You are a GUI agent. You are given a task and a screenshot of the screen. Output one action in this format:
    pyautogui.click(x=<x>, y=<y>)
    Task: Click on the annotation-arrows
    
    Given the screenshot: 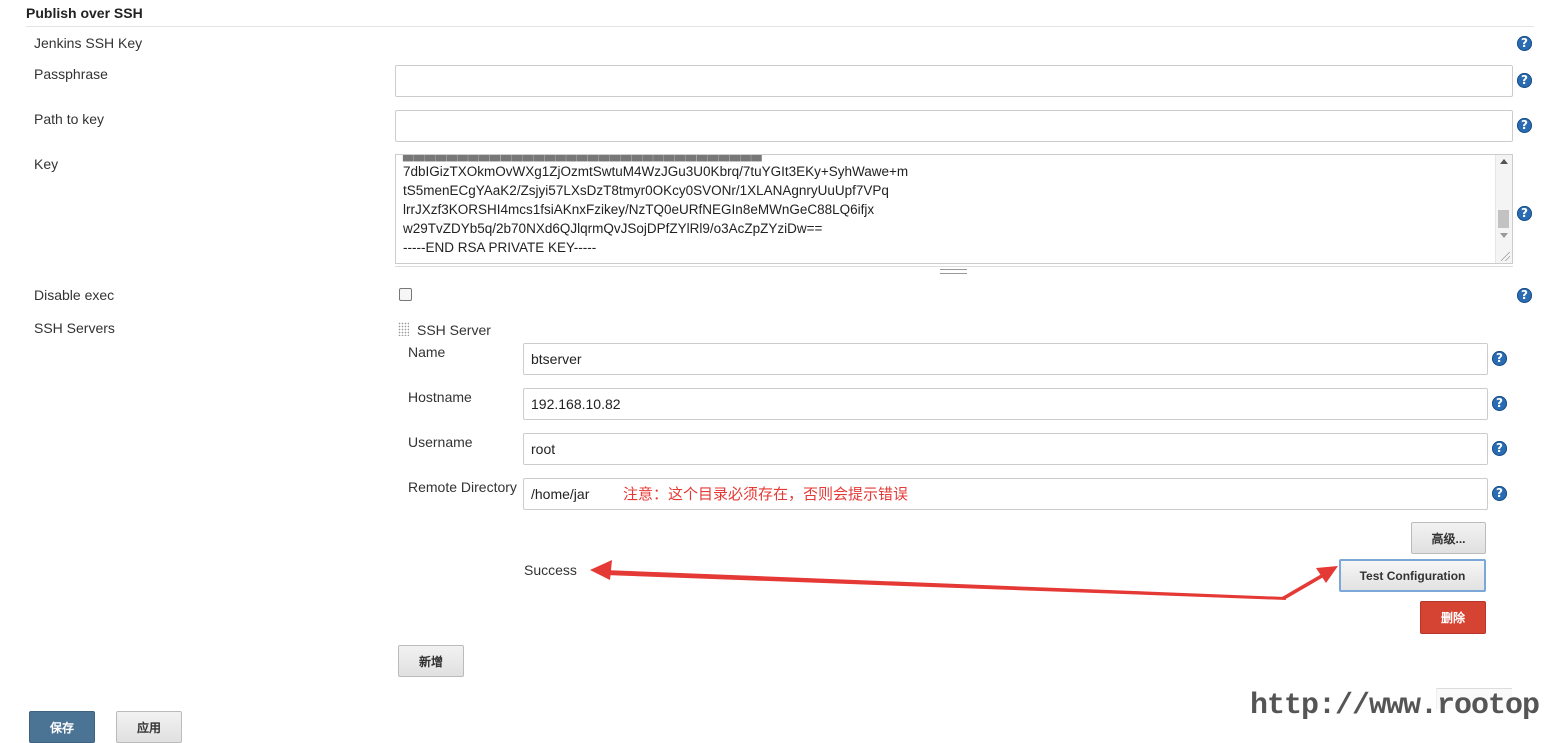 What is the action you would take?
    pyautogui.click(x=964, y=580)
    